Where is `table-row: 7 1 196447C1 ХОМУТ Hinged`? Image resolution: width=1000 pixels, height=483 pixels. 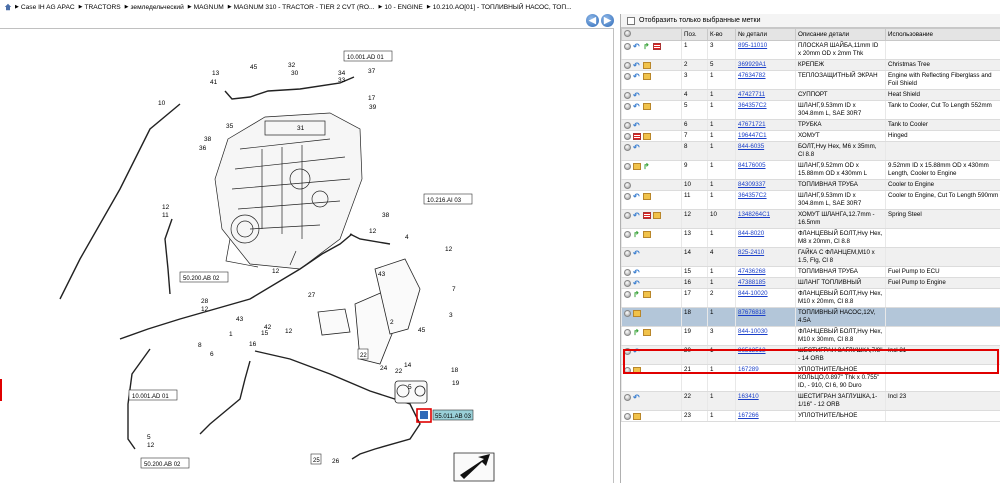
table-row: 7 1 196447C1 ХОМУТ Hinged is located at coordinates (810, 136).